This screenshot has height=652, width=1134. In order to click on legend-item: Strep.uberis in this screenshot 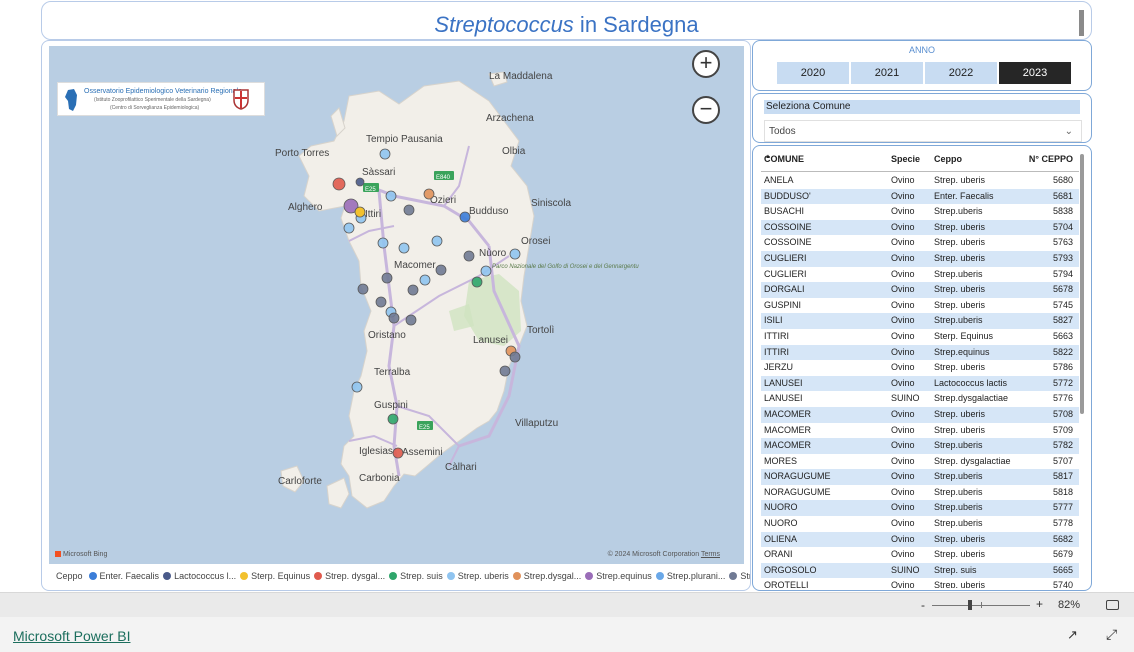, I will do `click(739, 576)`.